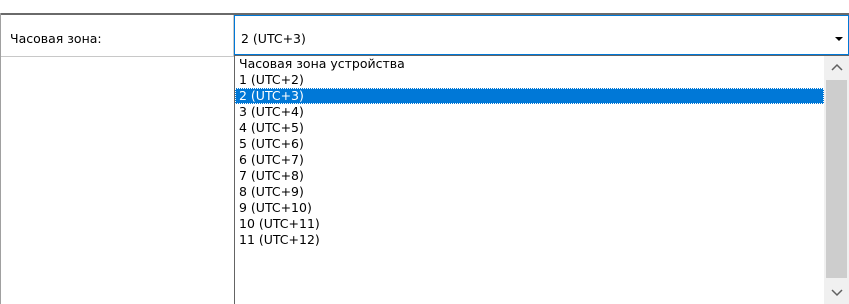 The image size is (849, 304). I want to click on timezone-label: Часовая зона:, so click(56, 38).